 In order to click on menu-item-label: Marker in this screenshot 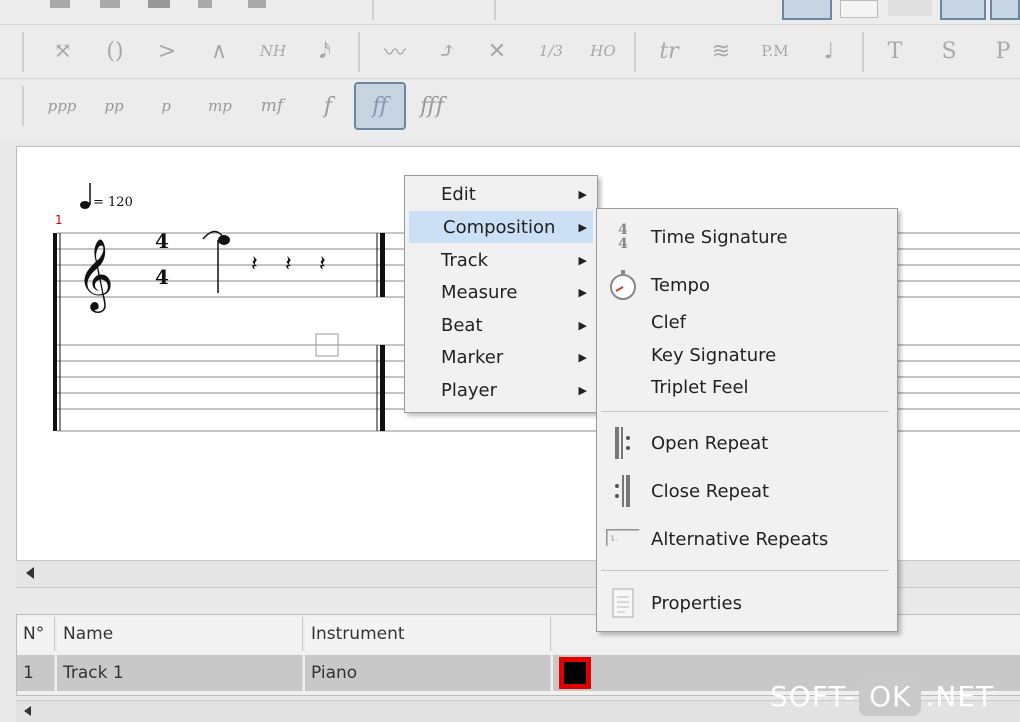, I will do `click(472, 357)`.